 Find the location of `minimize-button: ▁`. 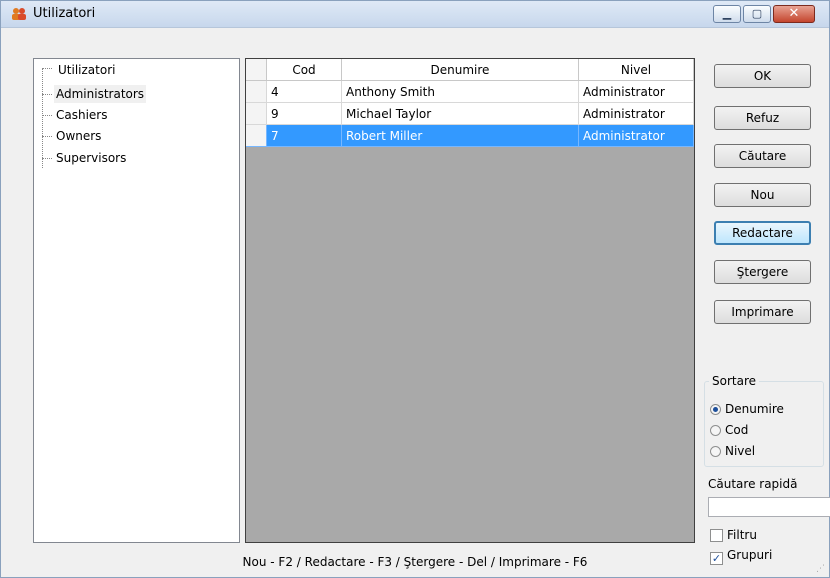

minimize-button: ▁ is located at coordinates (727, 14).